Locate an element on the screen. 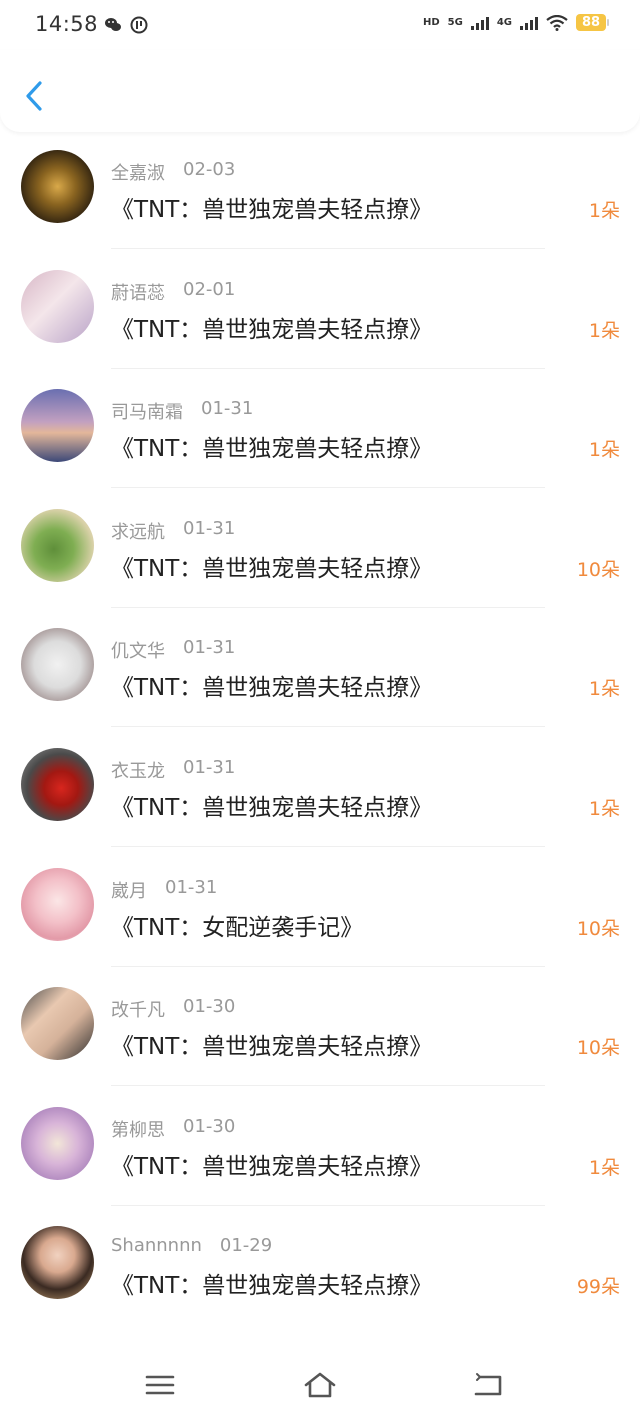 Image resolution: width=640 pixels, height=1423 pixels. sender-meta: 改千凡 01-30 is located at coordinates (173, 1009).